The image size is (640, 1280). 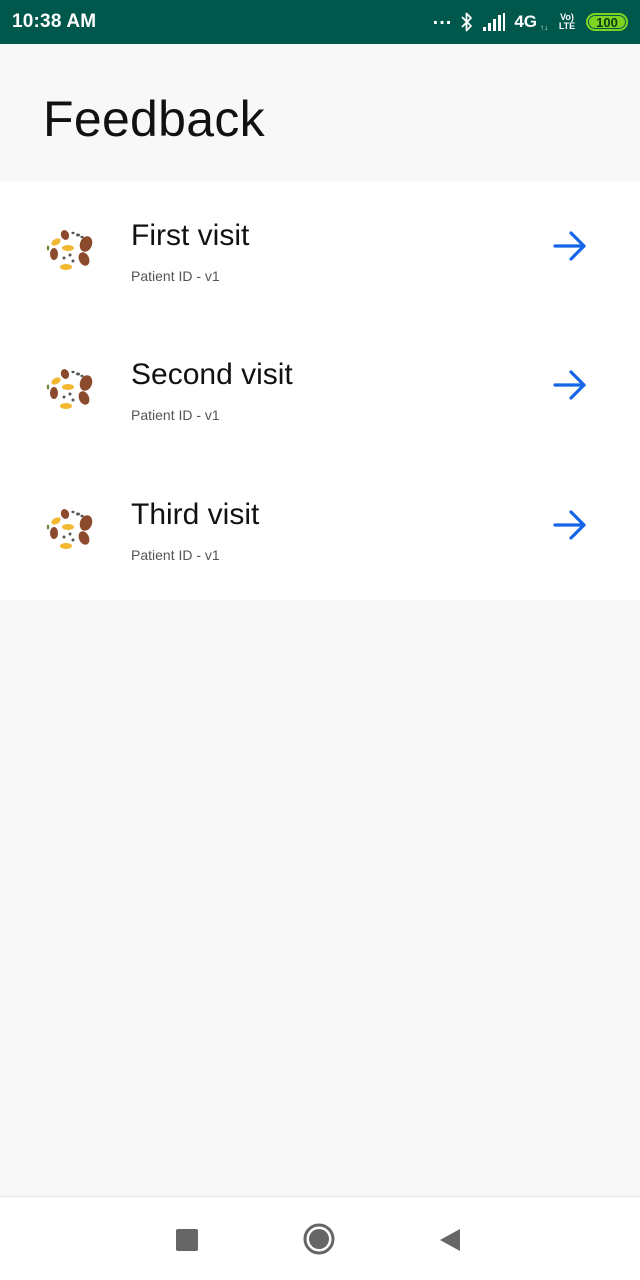 What do you see at coordinates (154, 119) in the screenshot?
I see `page-title: Feedback` at bounding box center [154, 119].